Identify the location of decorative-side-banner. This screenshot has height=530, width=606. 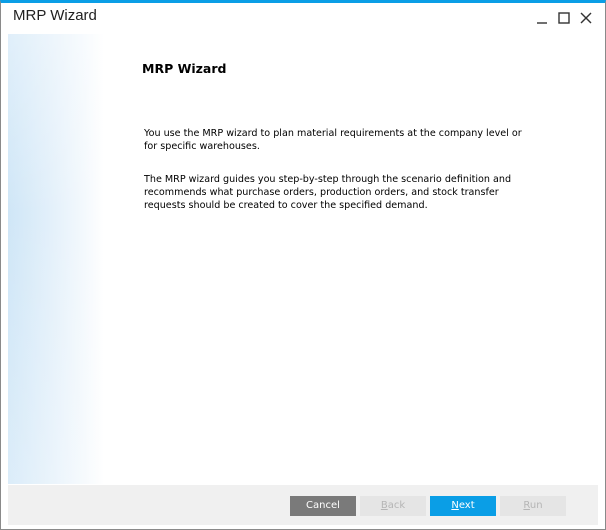
(56, 259).